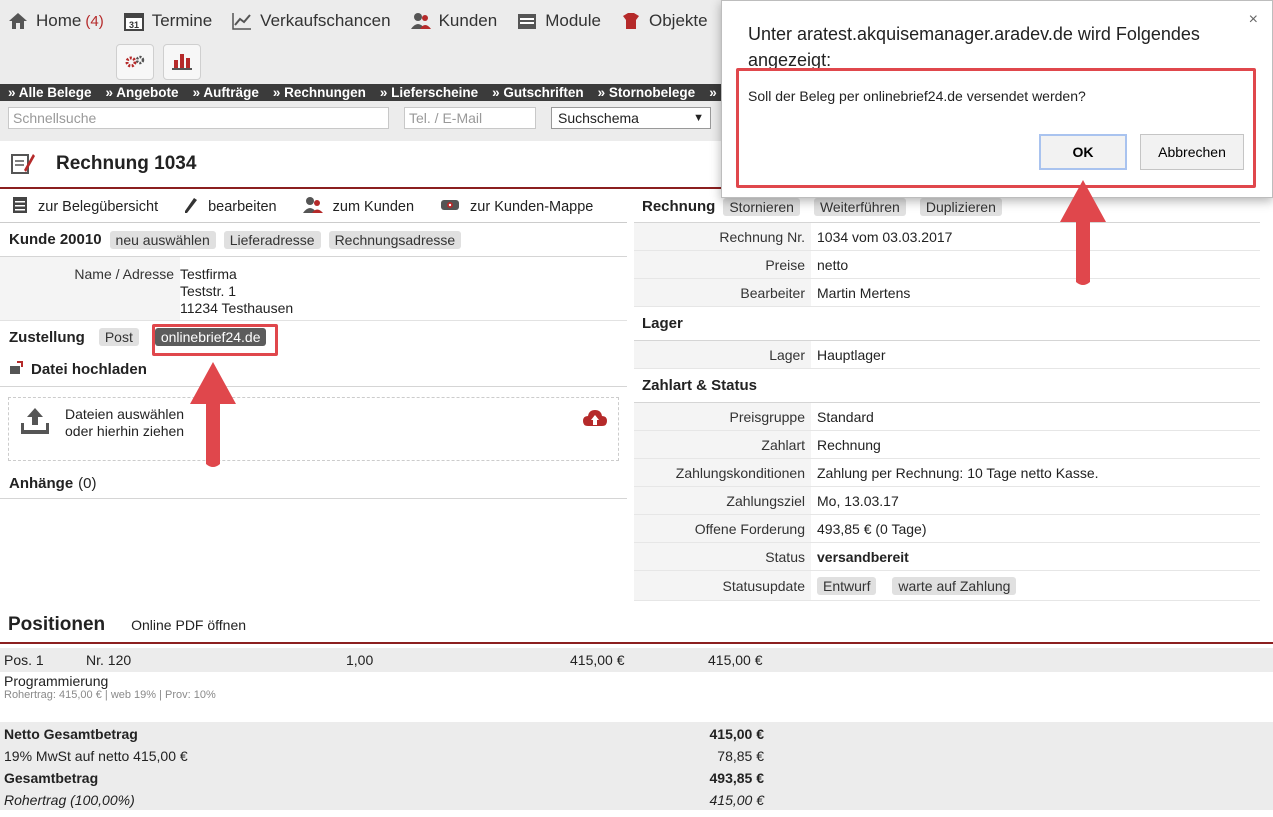  Describe the element at coordinates (313, 370) in the screenshot. I see `upload-section-header: Datei hochladen` at that location.